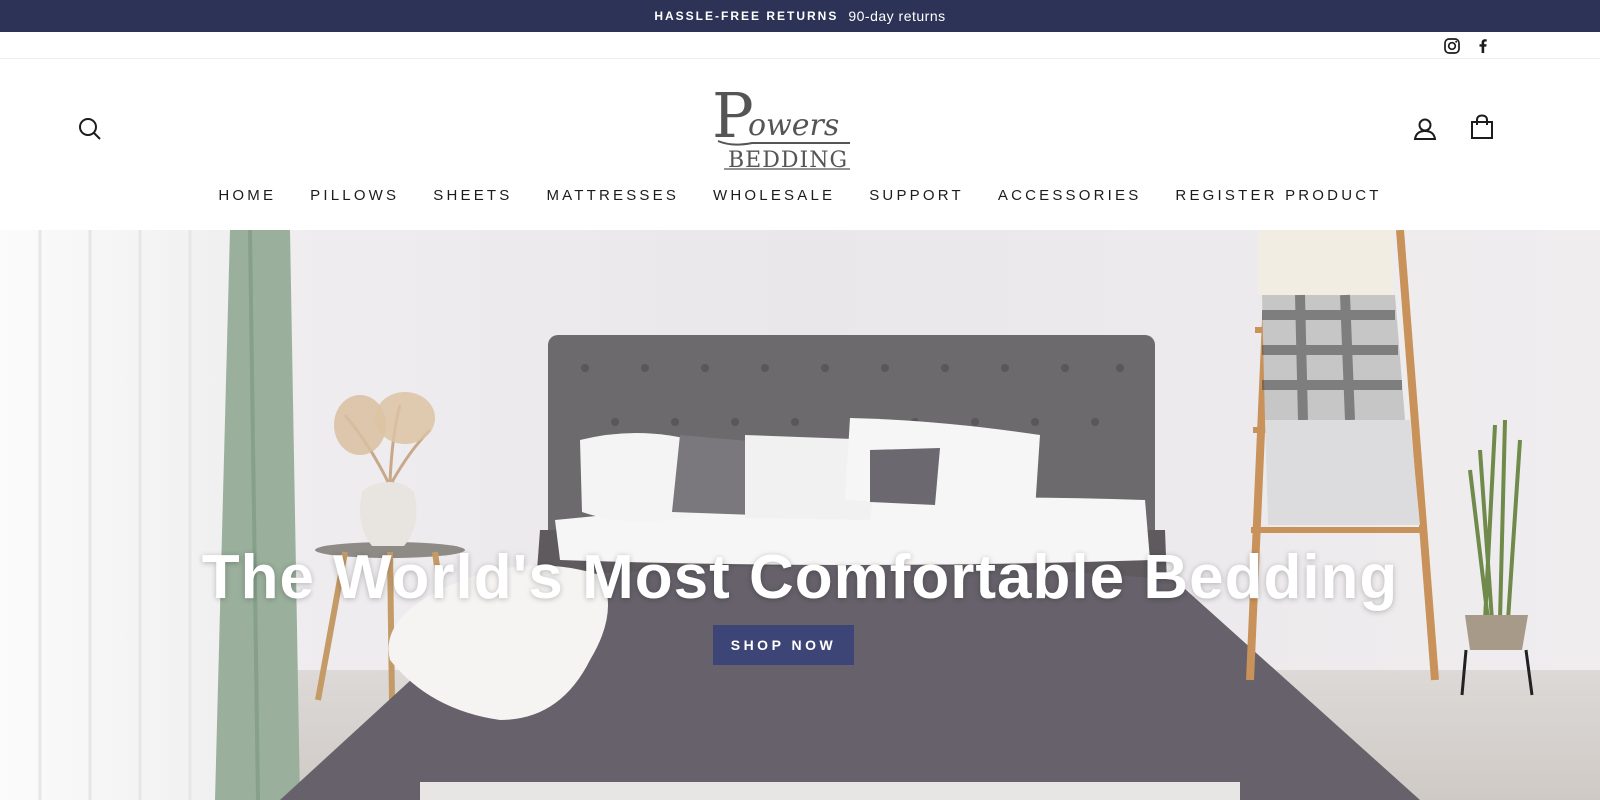 This screenshot has height=800, width=1600. What do you see at coordinates (472, 195) in the screenshot?
I see `nav-sheets: SHEETS` at bounding box center [472, 195].